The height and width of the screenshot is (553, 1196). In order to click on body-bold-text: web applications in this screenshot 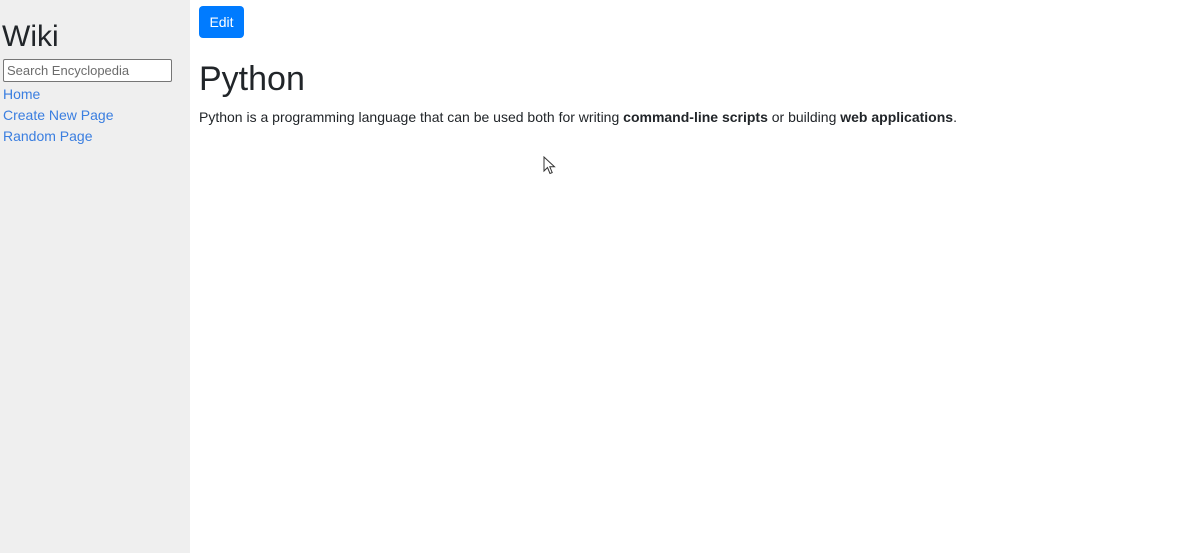, I will do `click(897, 117)`.